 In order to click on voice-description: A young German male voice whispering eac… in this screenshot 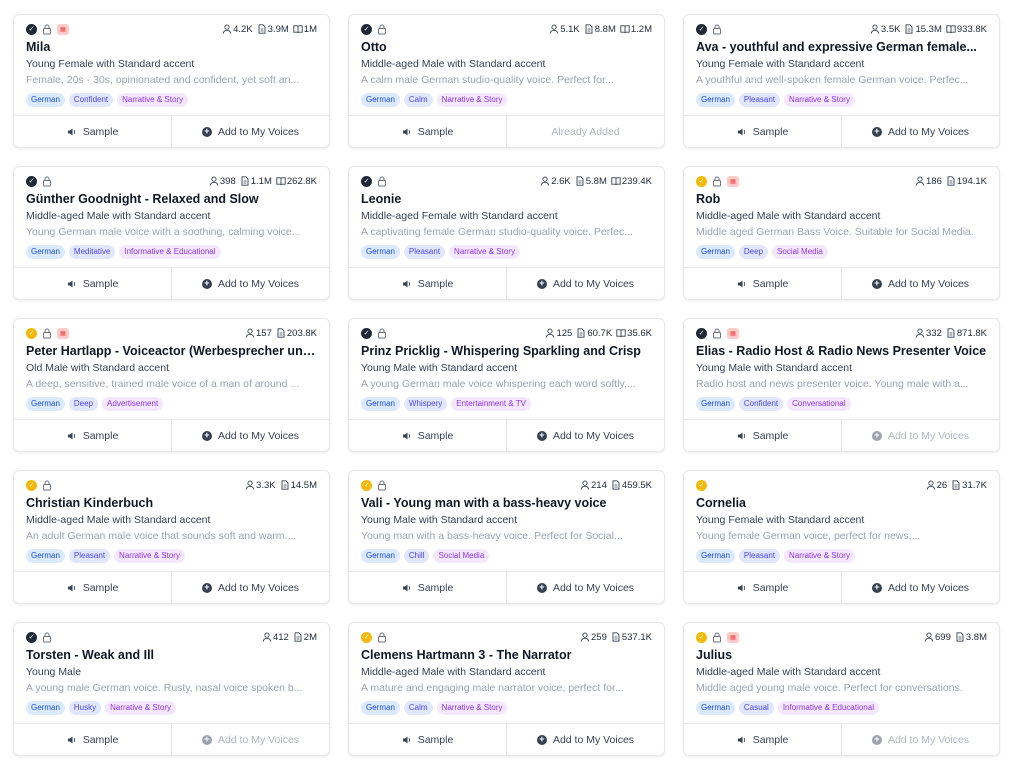, I will do `click(498, 384)`.